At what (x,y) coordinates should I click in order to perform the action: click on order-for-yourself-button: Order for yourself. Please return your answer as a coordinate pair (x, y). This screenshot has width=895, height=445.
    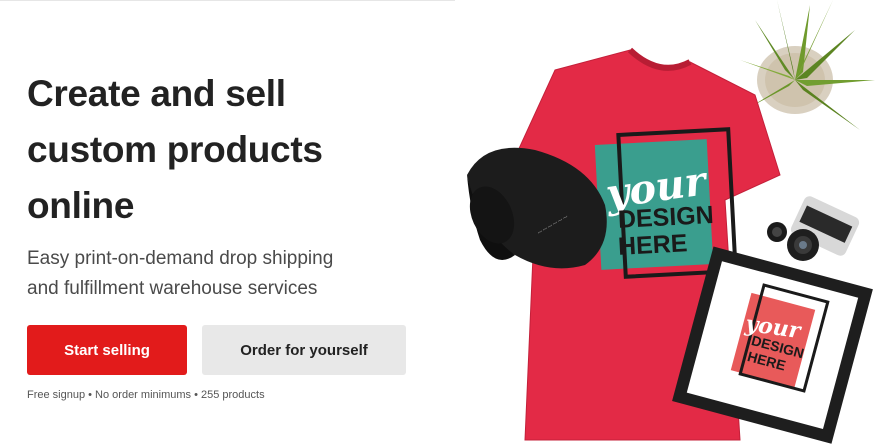
    Looking at the image, I should click on (304, 350).